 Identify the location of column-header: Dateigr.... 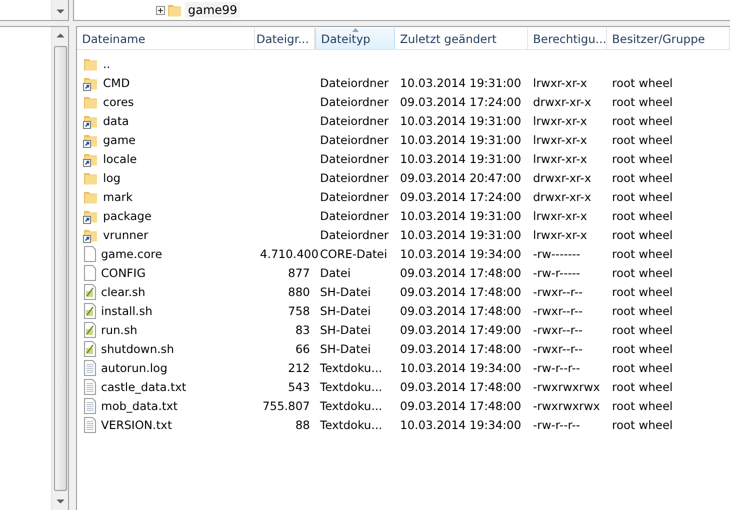
(285, 38).